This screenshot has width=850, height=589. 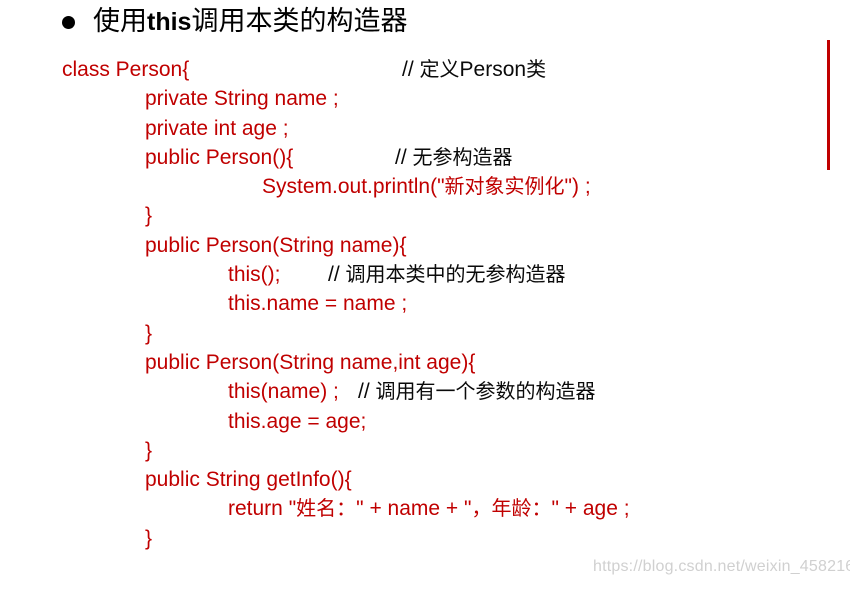 I want to click on code-text: private String name ;, so click(x=242, y=99).